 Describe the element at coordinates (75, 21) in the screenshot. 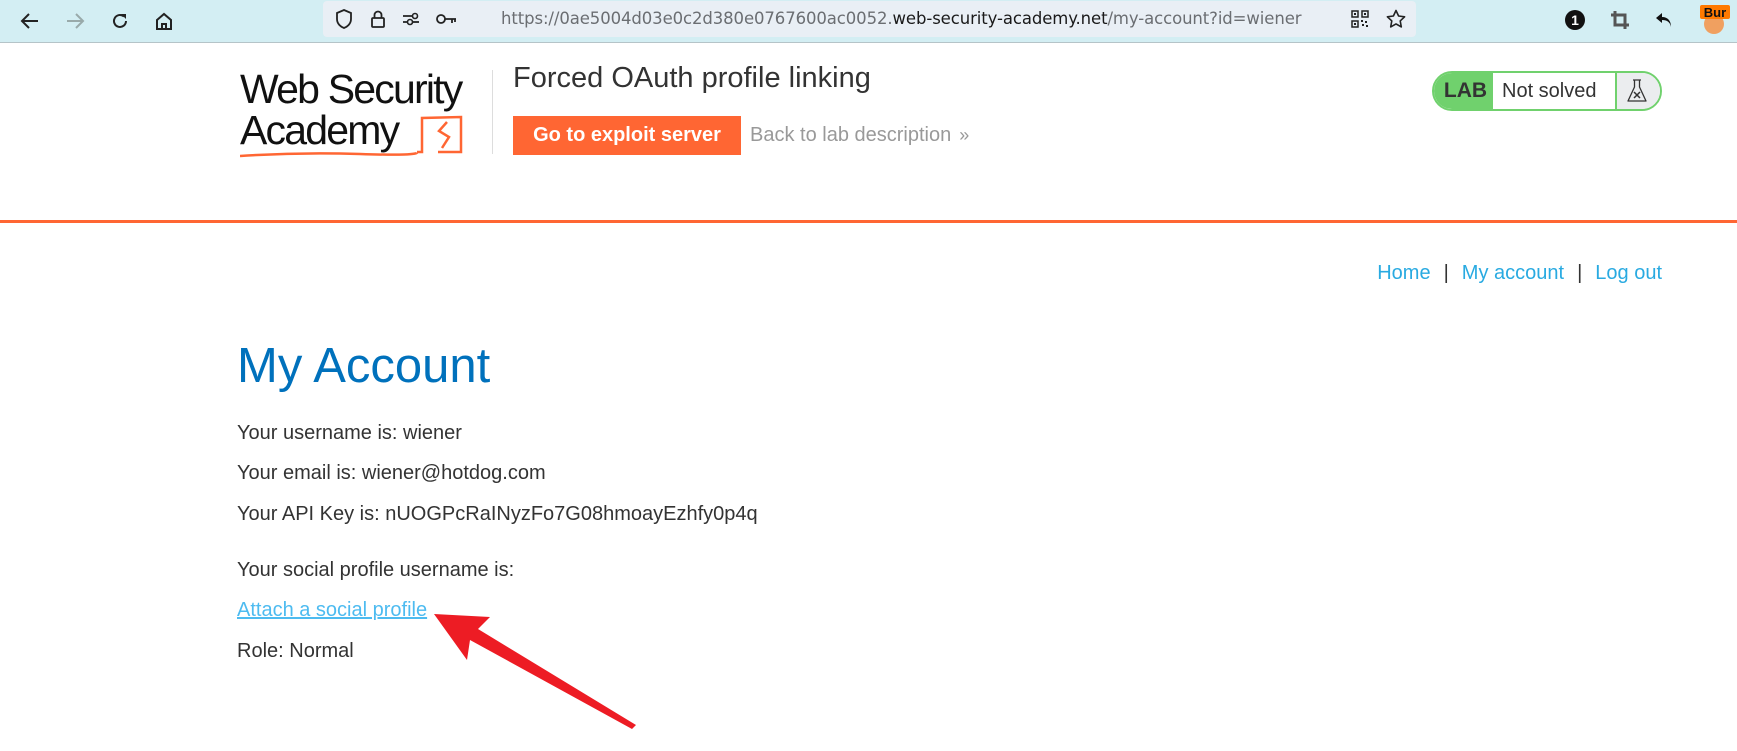

I see `forward-arrow-icon` at that location.